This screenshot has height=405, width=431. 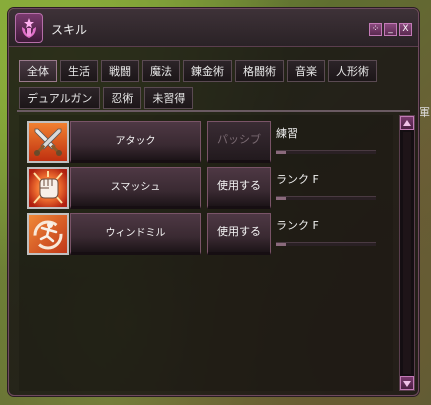 I want to click on arrow-up-icon, so click(x=407, y=123).